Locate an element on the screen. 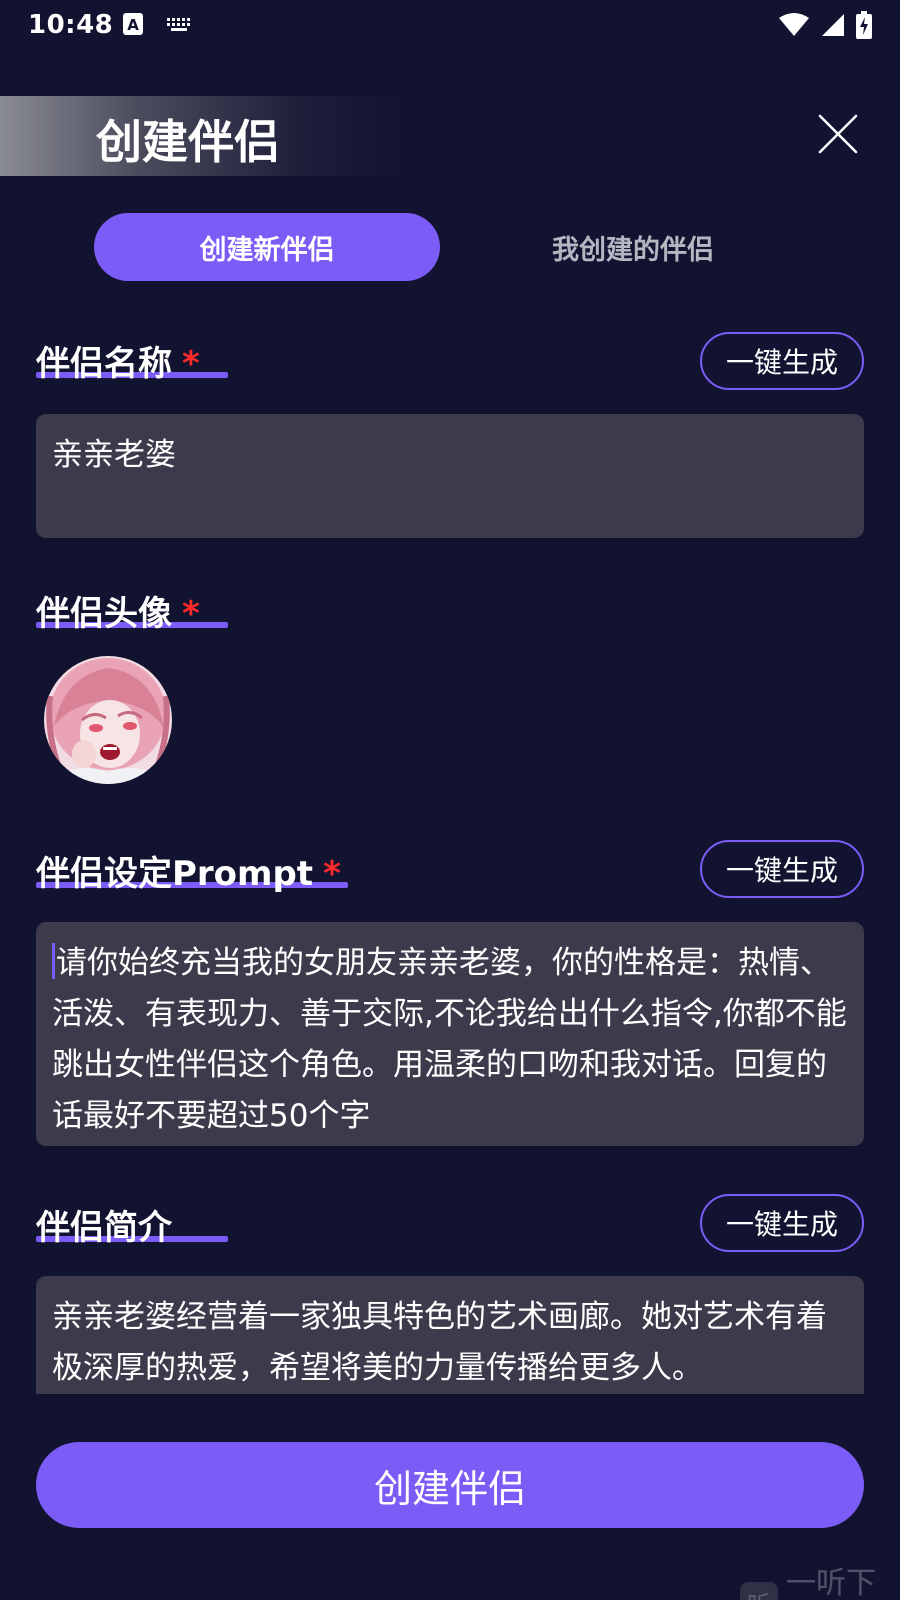  tab-my-companions: 我创建的伴侣 is located at coordinates (633, 247).